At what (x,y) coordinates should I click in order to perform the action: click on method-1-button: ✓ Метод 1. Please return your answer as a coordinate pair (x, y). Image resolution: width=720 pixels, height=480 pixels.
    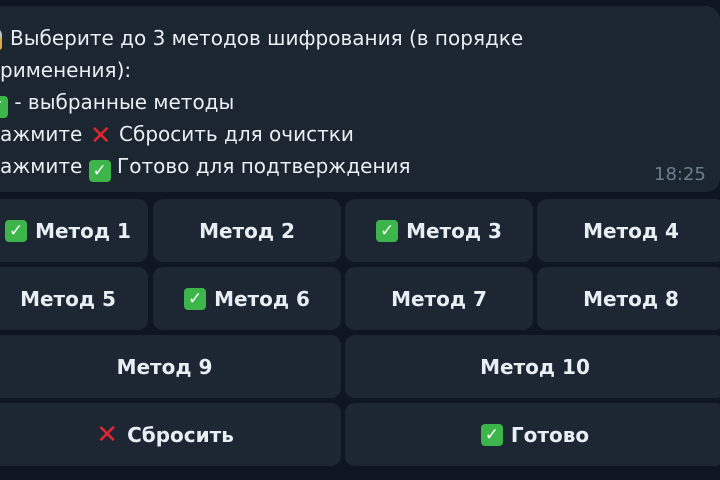
    Looking at the image, I should click on (74, 230).